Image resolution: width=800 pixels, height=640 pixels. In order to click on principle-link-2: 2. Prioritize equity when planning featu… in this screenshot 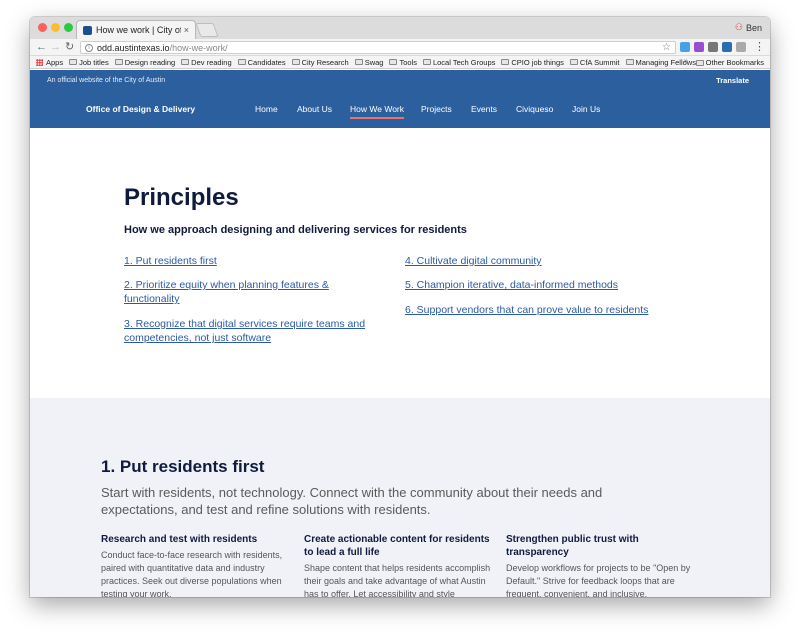, I will do `click(249, 292)`.